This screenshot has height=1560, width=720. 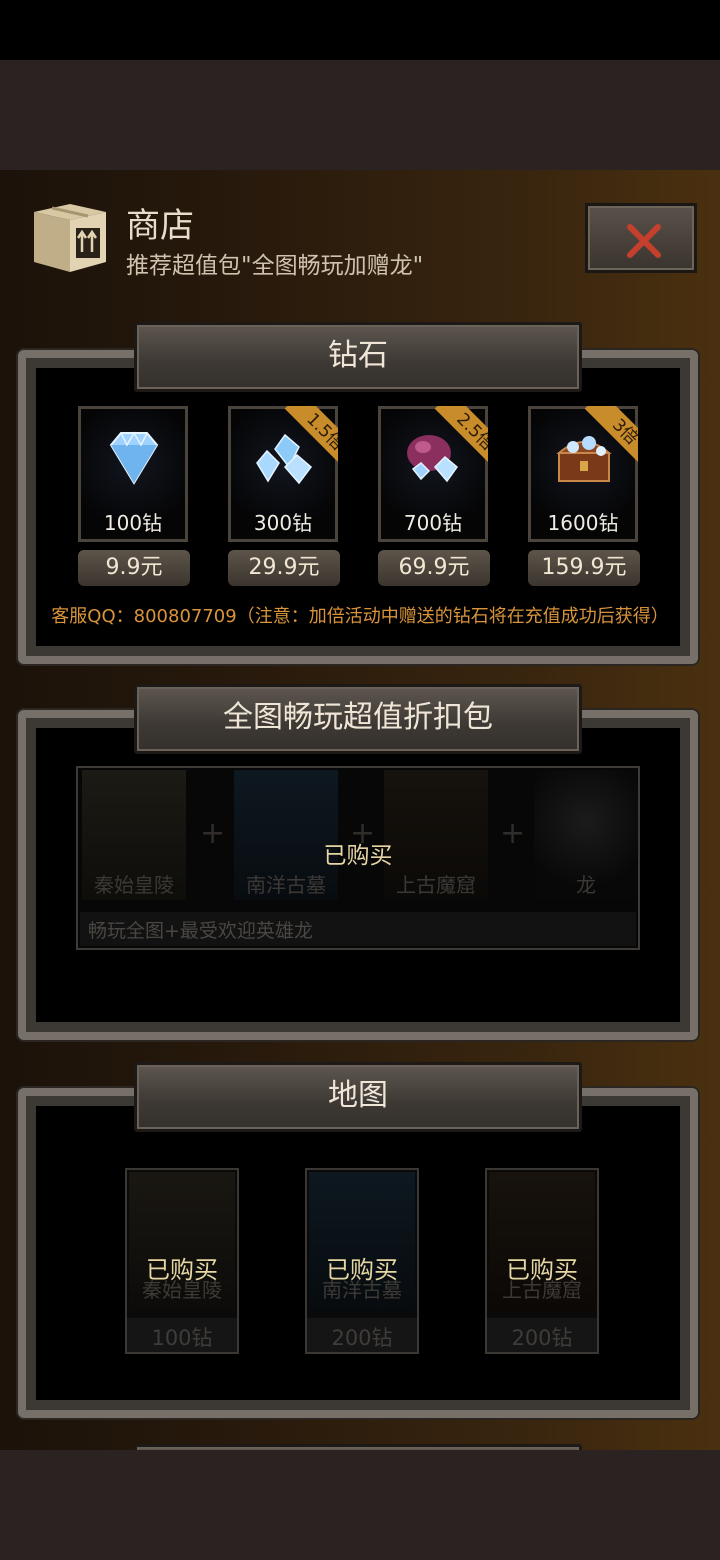 I want to click on cardboard-box-icon, so click(x=69, y=238).